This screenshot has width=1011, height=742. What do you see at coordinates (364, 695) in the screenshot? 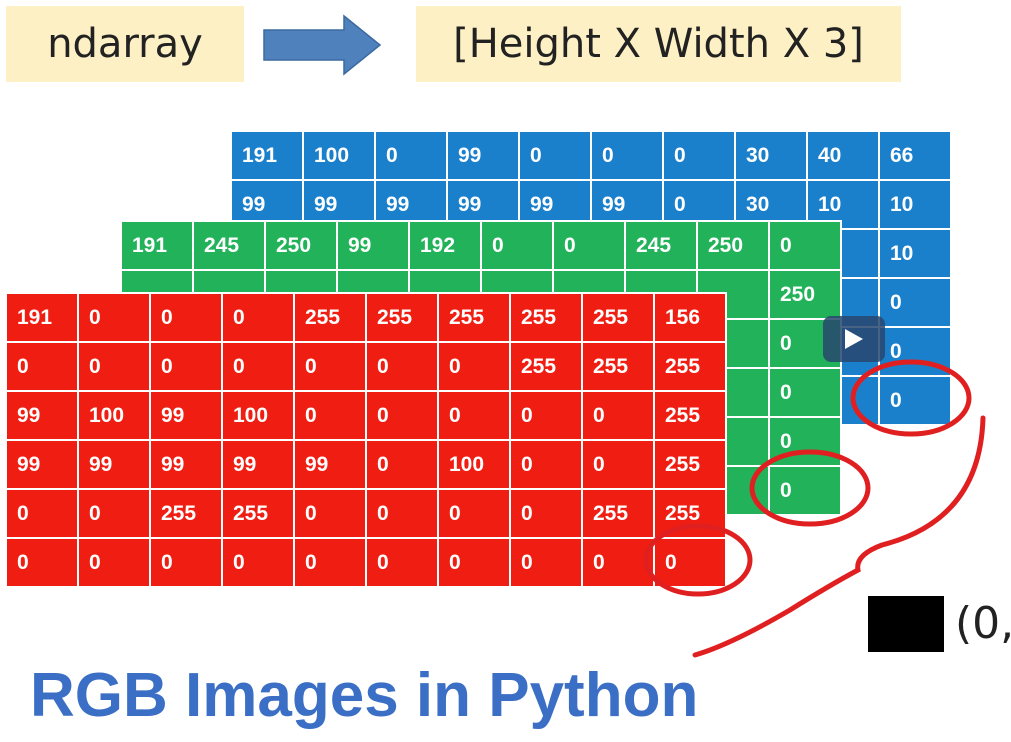
I see `page-title: RGB Images in Python` at bounding box center [364, 695].